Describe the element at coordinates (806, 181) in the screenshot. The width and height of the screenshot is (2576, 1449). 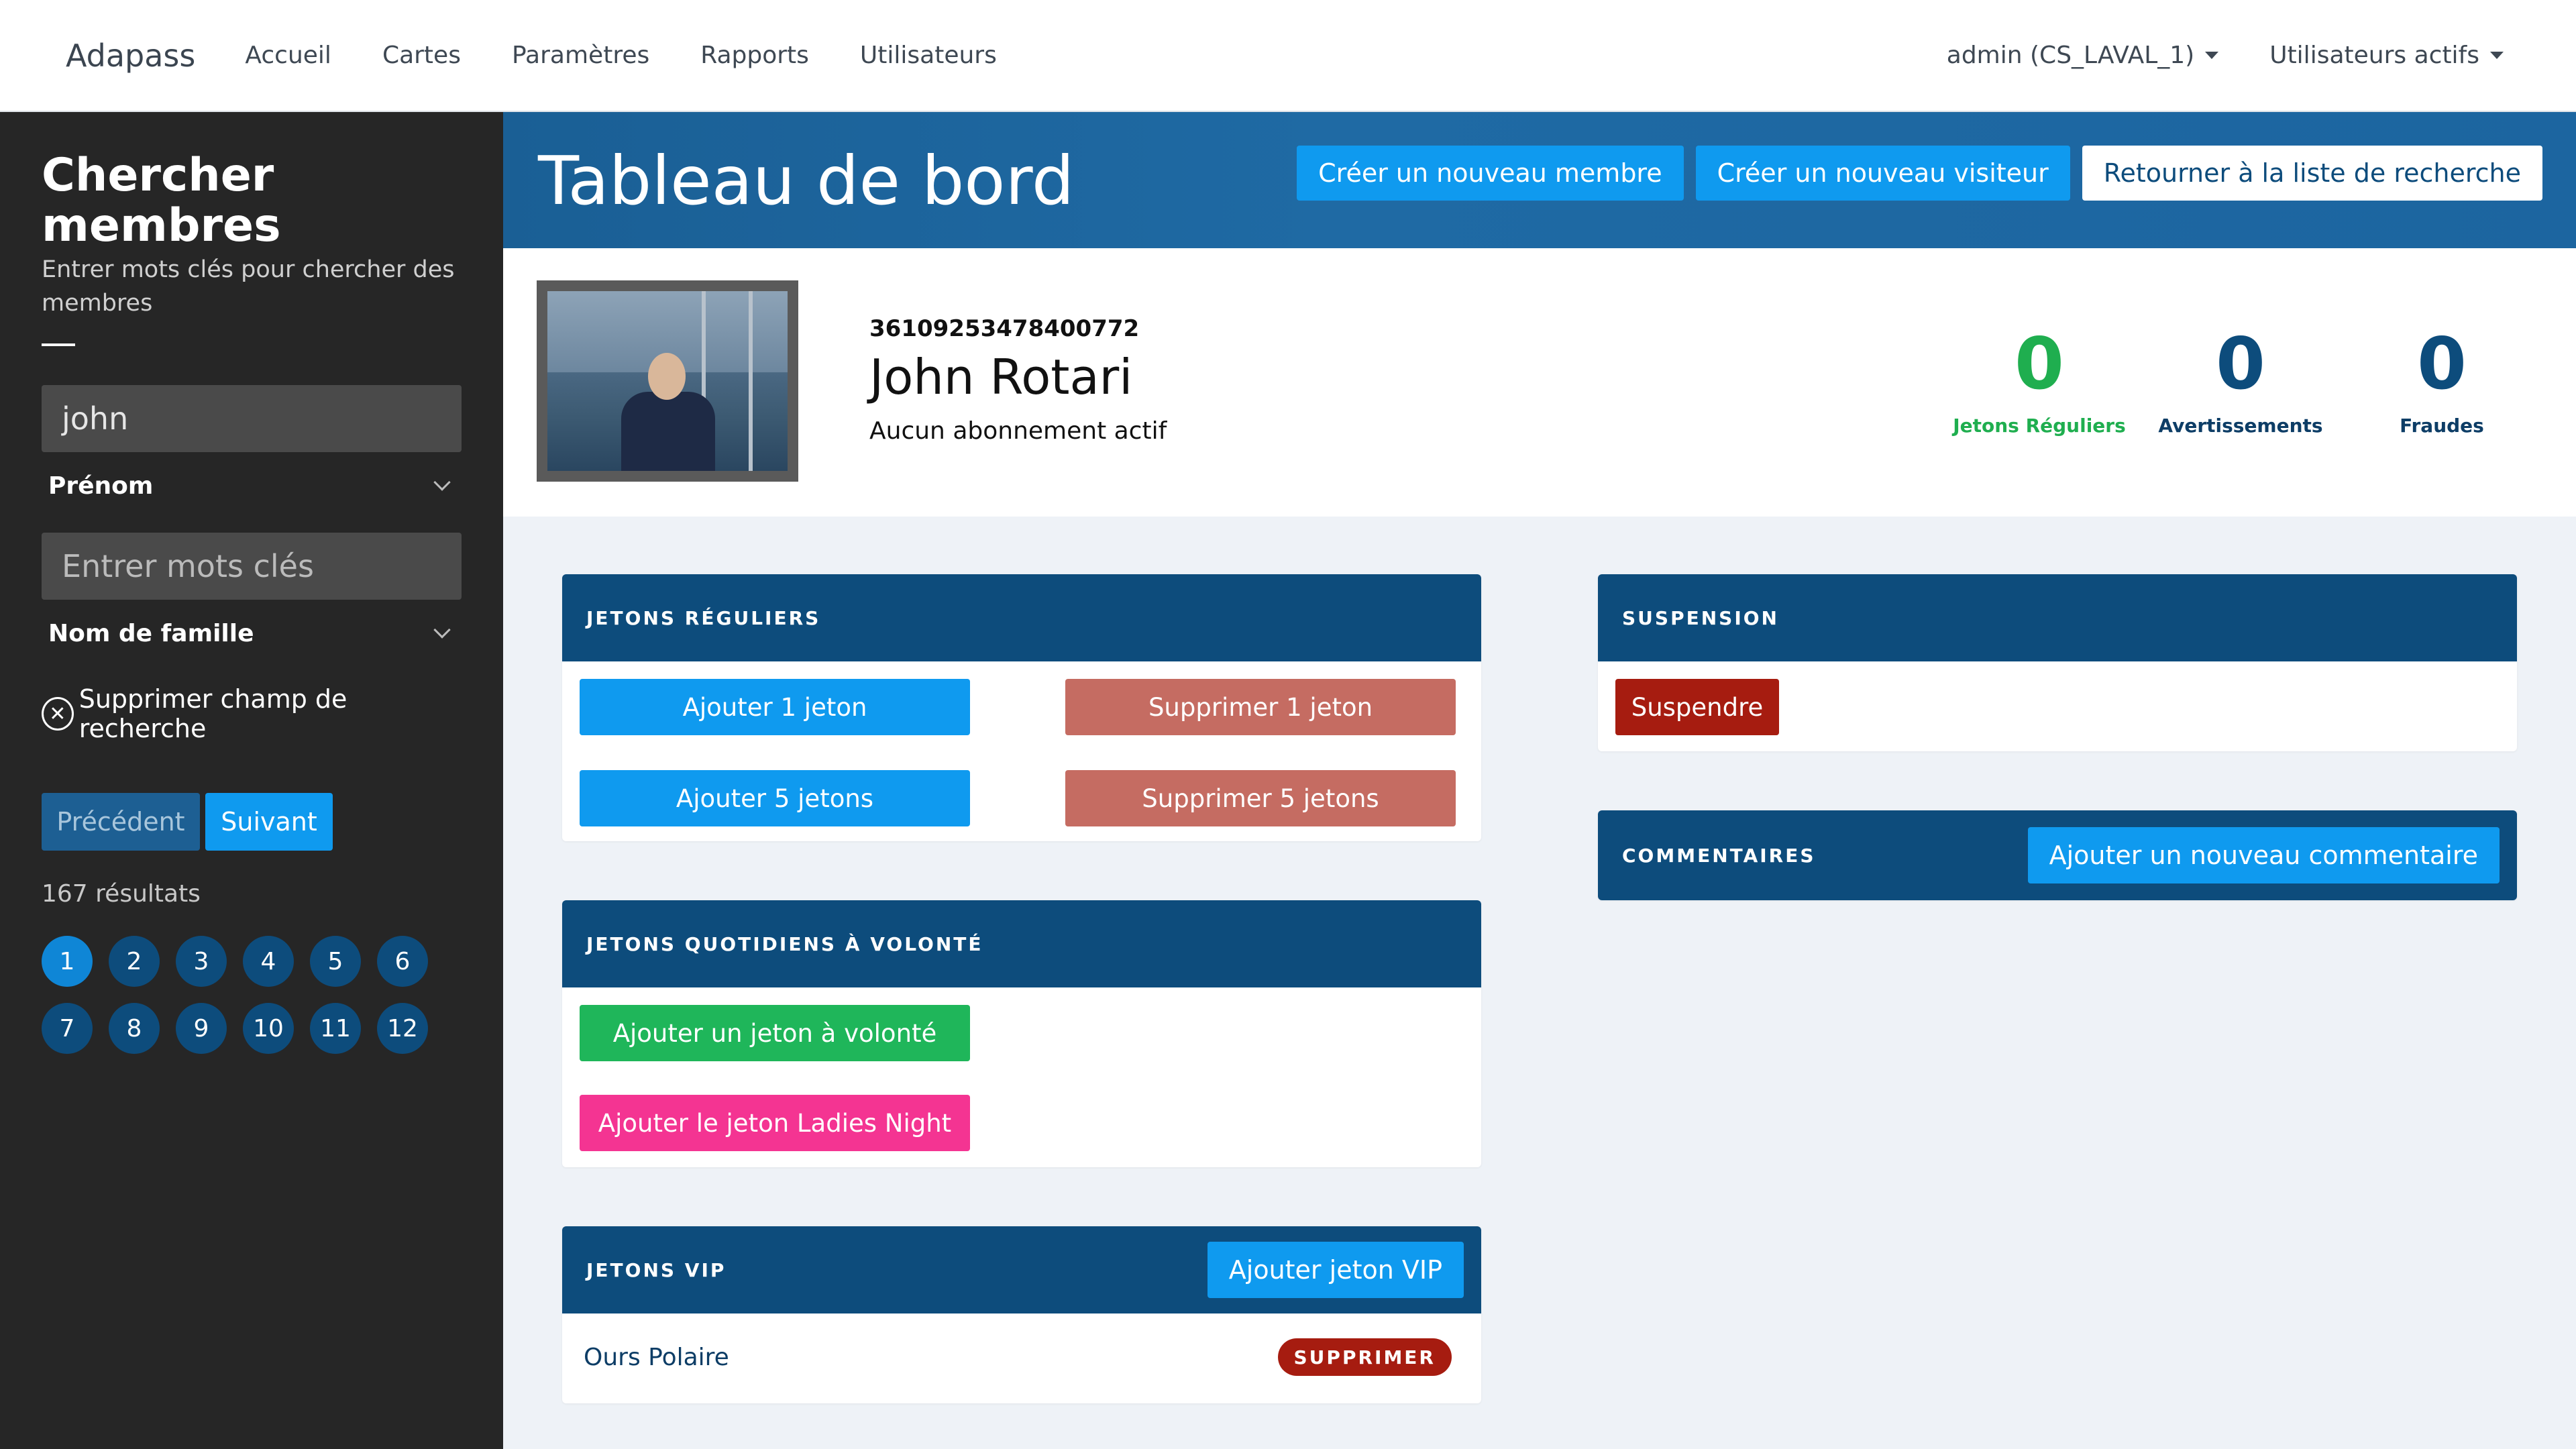
I see `page-title: Tableau de bord` at that location.